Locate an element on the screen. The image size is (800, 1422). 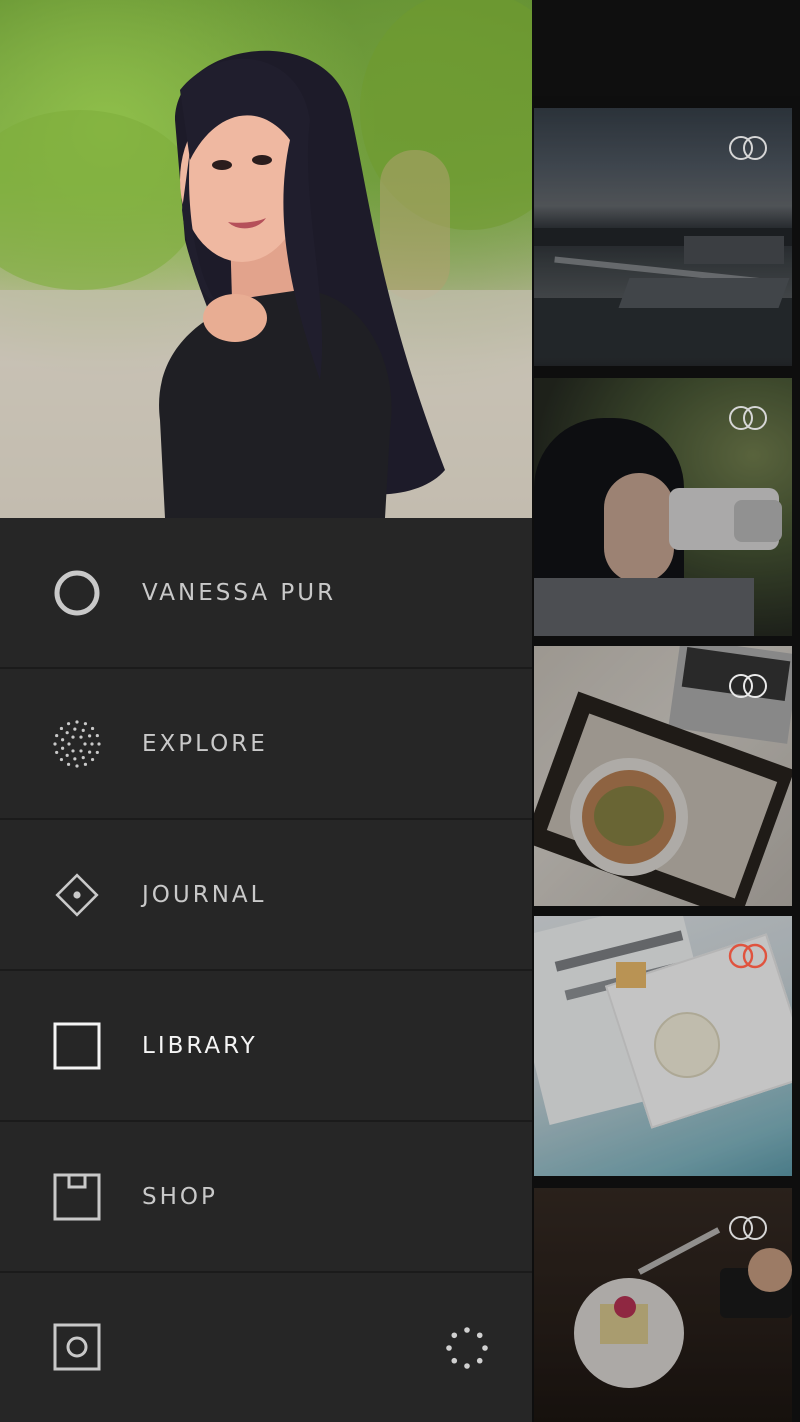
dotted-circle-icon is located at coordinates (77, 743).